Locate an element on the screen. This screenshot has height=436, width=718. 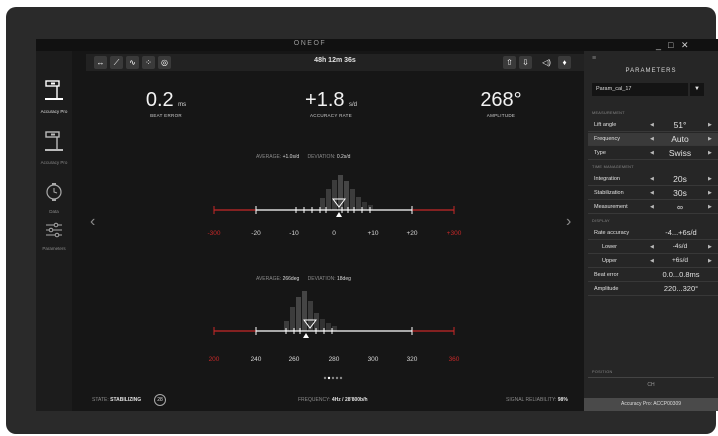
param-label: Amplitude is located at coordinates (606, 289).